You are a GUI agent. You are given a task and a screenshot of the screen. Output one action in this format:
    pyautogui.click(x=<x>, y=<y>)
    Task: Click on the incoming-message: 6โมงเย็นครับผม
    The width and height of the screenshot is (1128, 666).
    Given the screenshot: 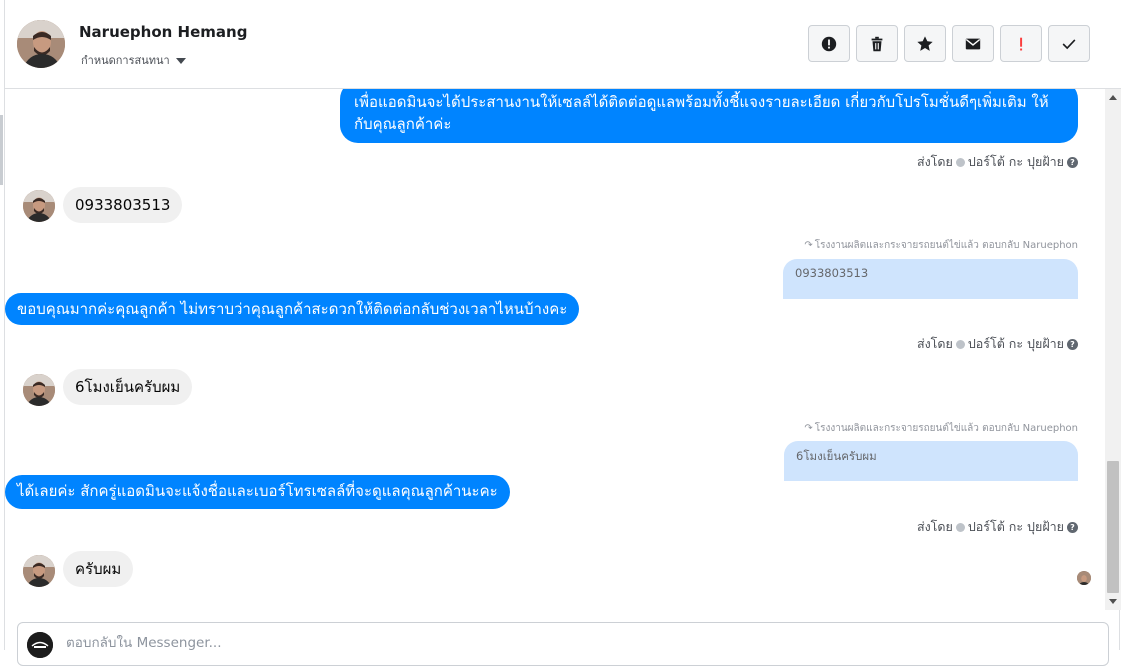 What is the action you would take?
    pyautogui.click(x=128, y=387)
    